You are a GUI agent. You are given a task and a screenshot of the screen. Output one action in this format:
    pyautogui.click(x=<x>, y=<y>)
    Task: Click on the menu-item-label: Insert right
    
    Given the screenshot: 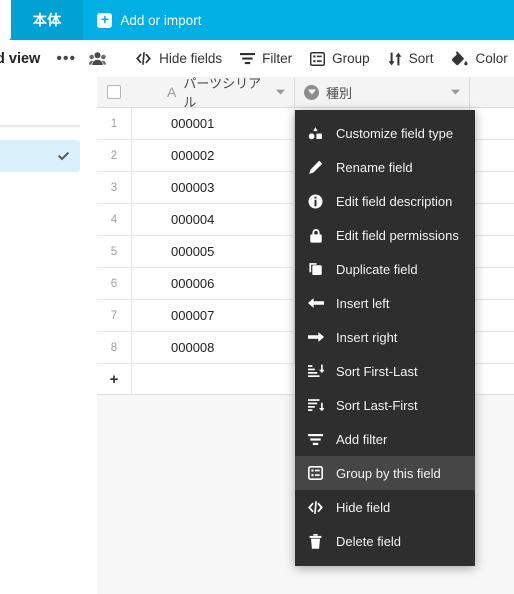 What is the action you would take?
    pyautogui.click(x=367, y=337)
    